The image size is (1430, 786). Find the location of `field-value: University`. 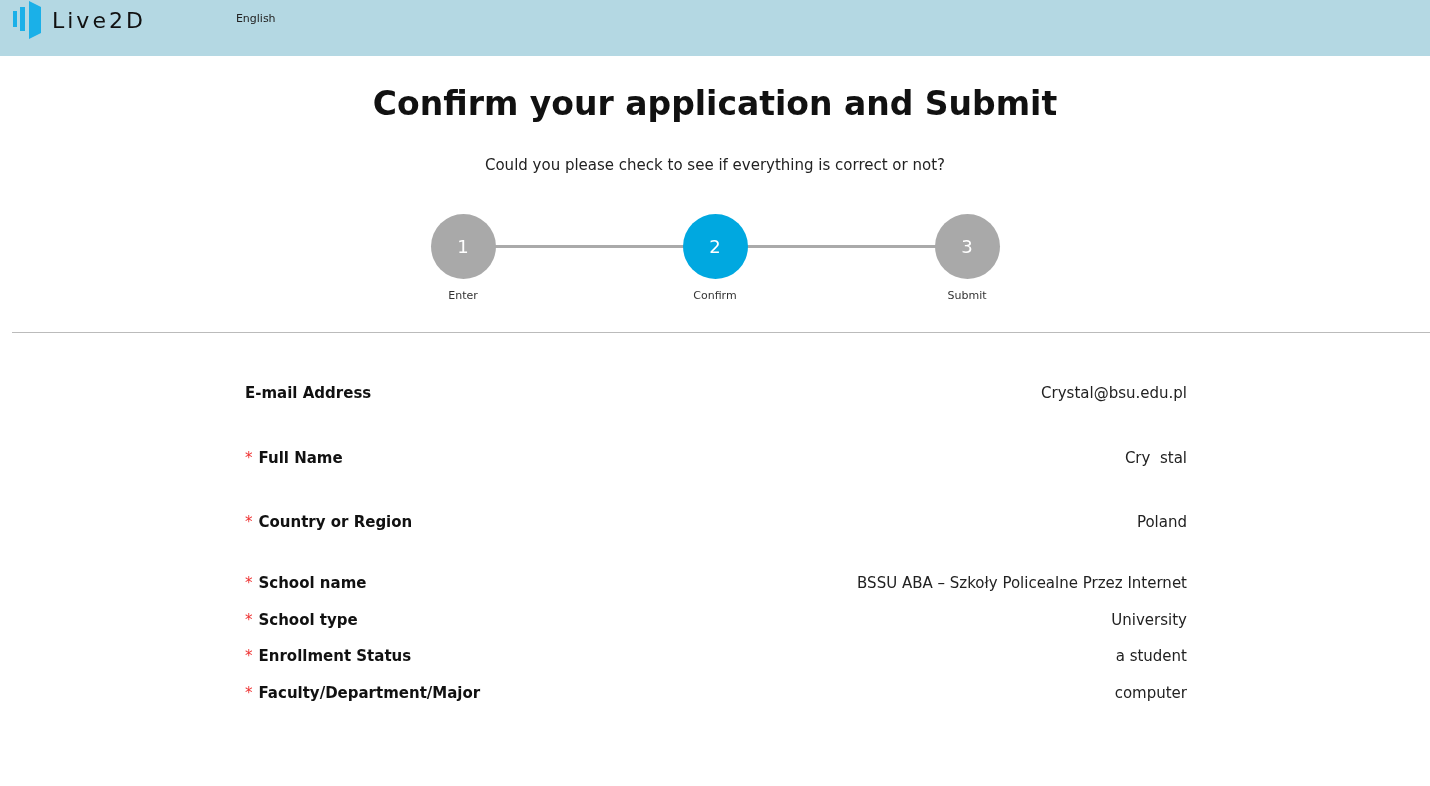

field-value: University is located at coordinates (1149, 619).